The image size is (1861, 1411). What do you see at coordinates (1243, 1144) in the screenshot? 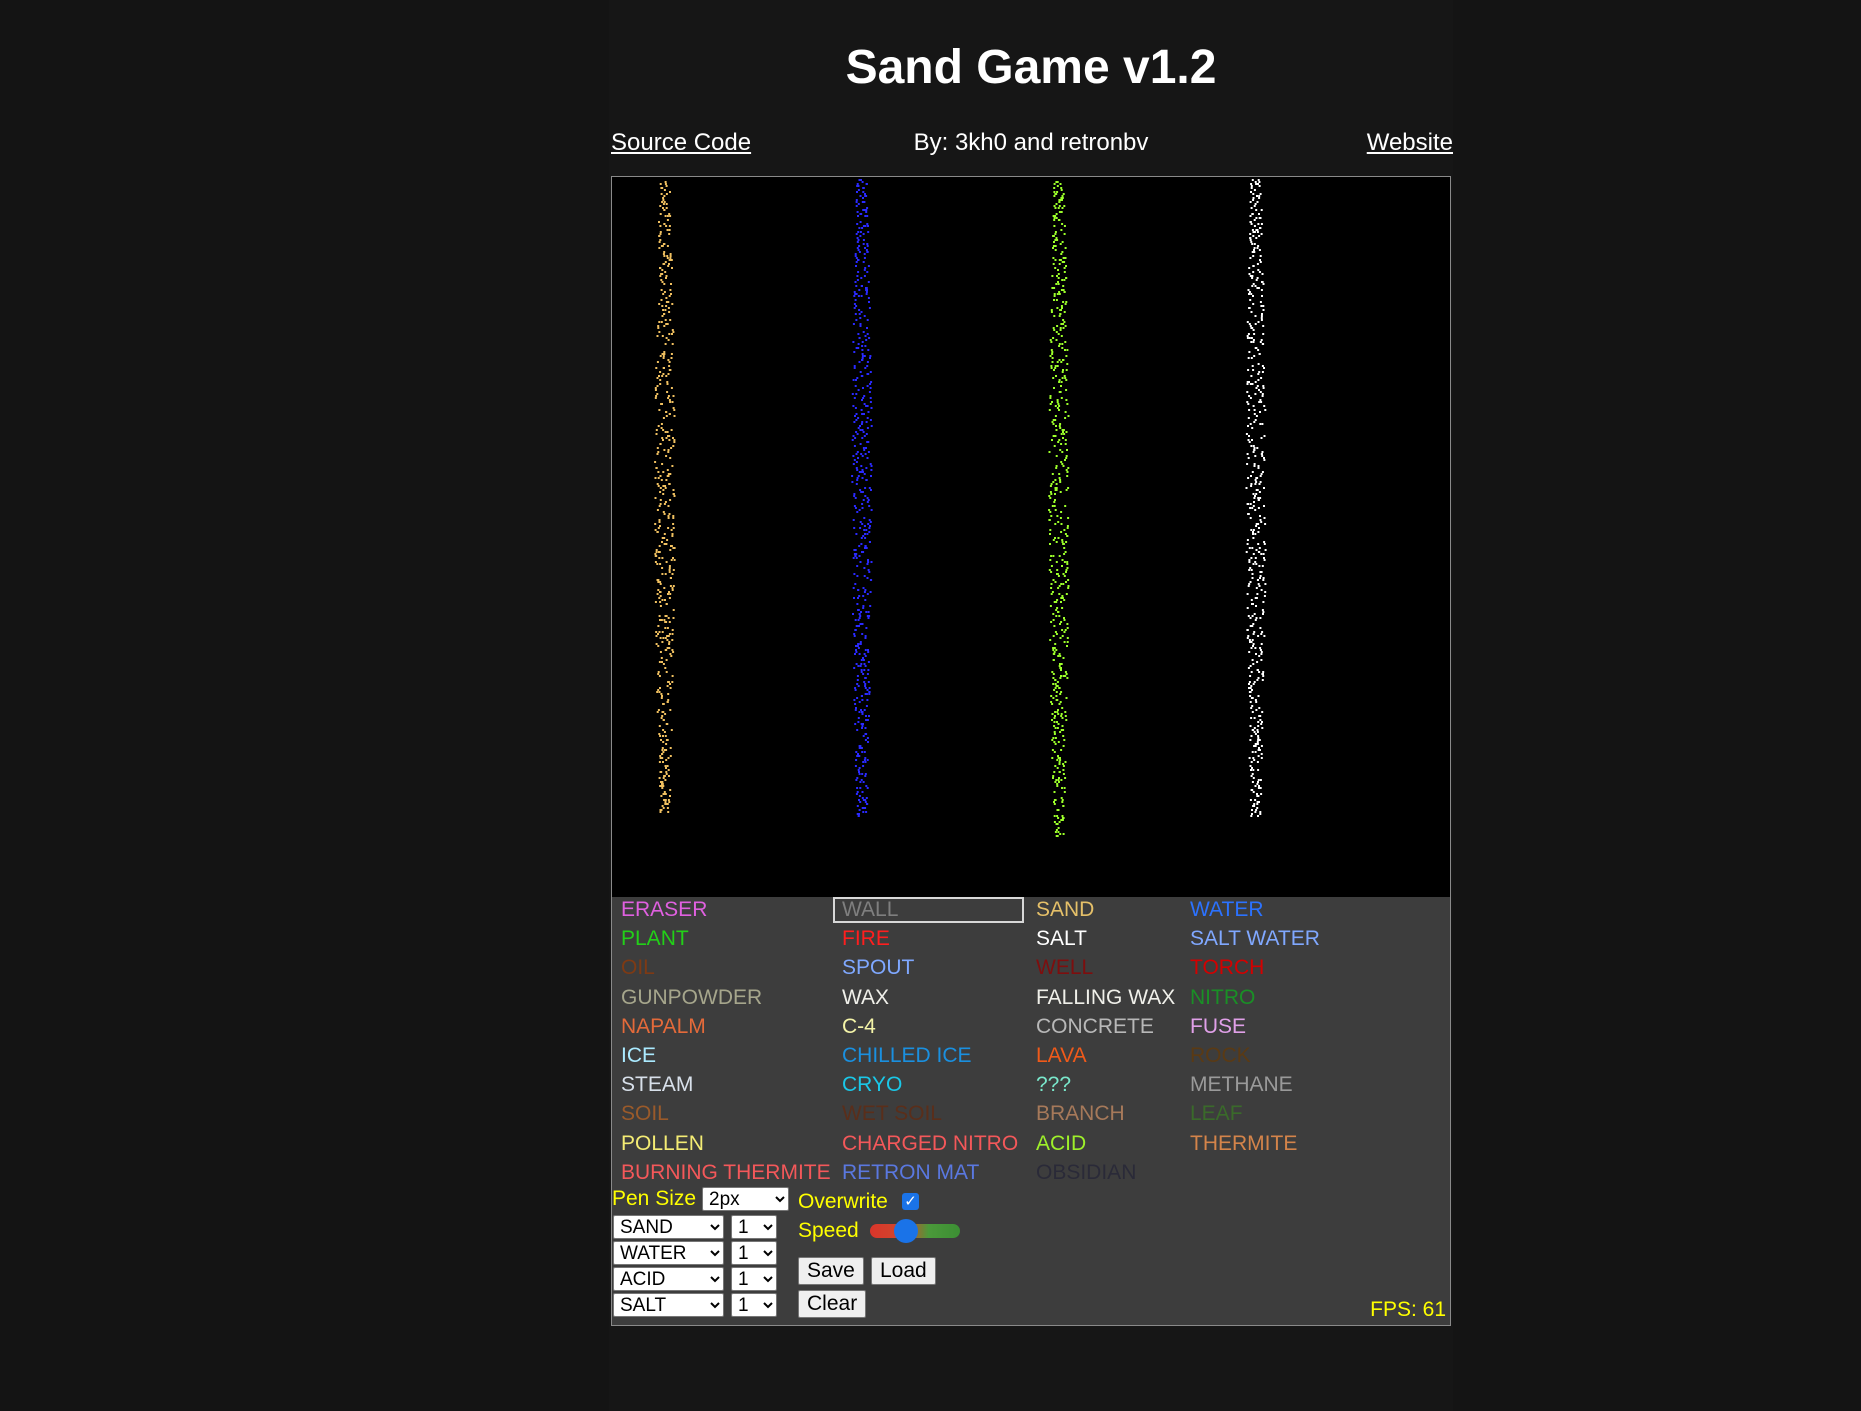
I see `element-thermite-button: THERMITE` at bounding box center [1243, 1144].